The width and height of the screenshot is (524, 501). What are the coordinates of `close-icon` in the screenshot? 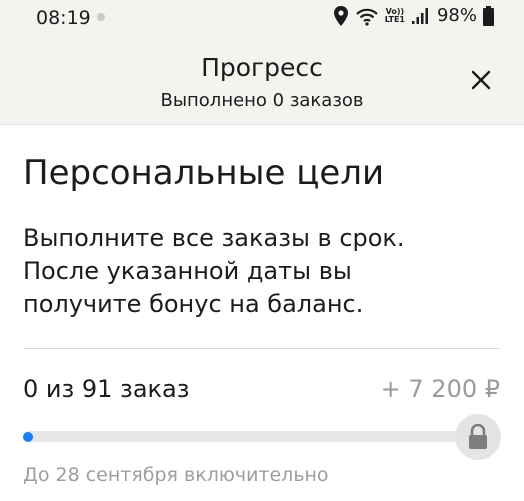 It's located at (481, 80).